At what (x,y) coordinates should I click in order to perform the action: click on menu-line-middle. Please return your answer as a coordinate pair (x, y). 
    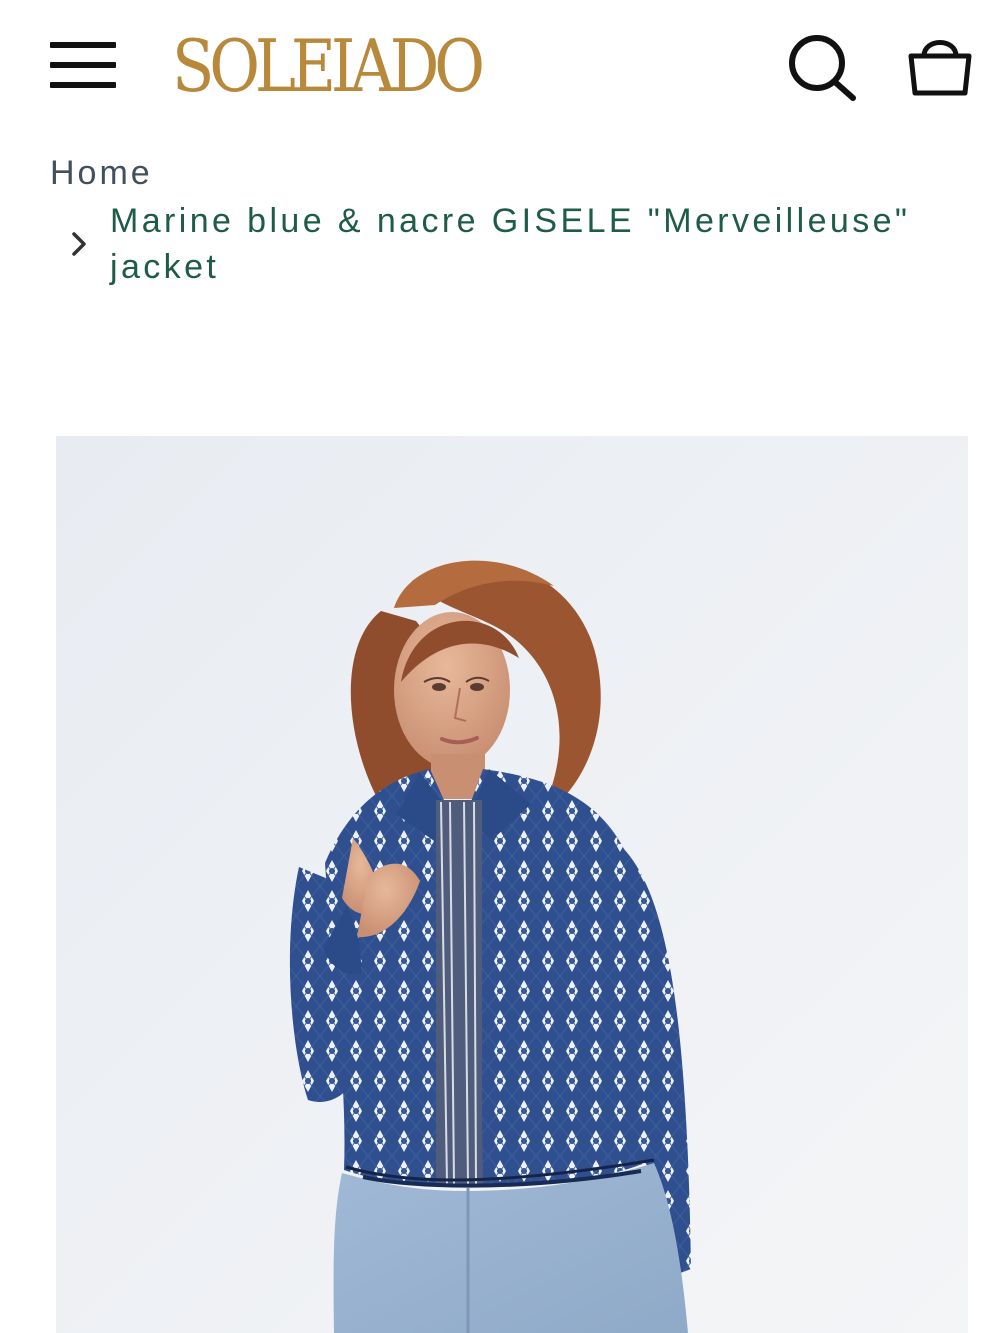
    Looking at the image, I should click on (83, 65).